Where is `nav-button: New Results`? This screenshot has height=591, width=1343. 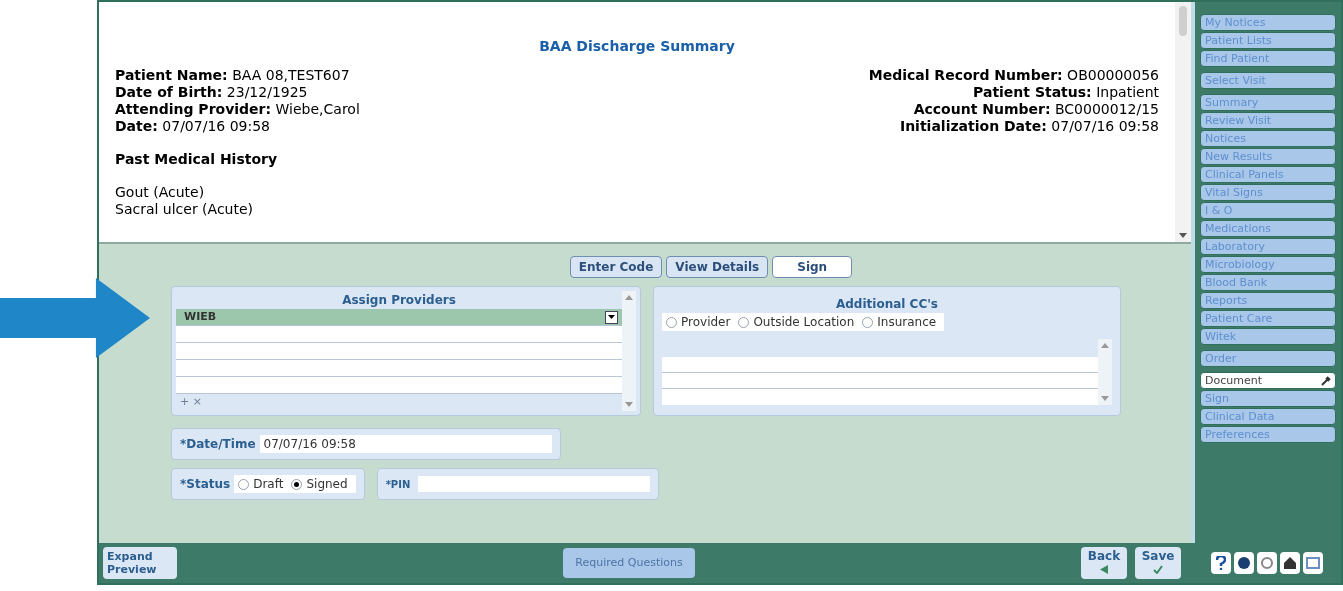 nav-button: New Results is located at coordinates (1268, 156).